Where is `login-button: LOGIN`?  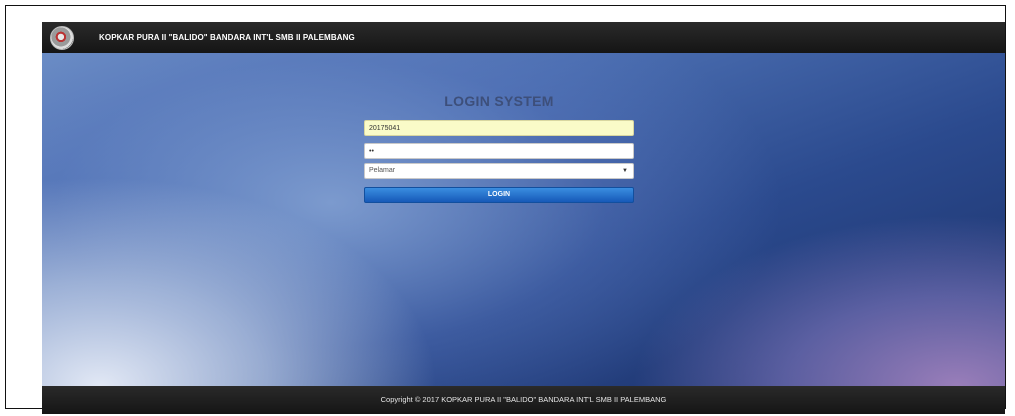
login-button: LOGIN is located at coordinates (499, 195).